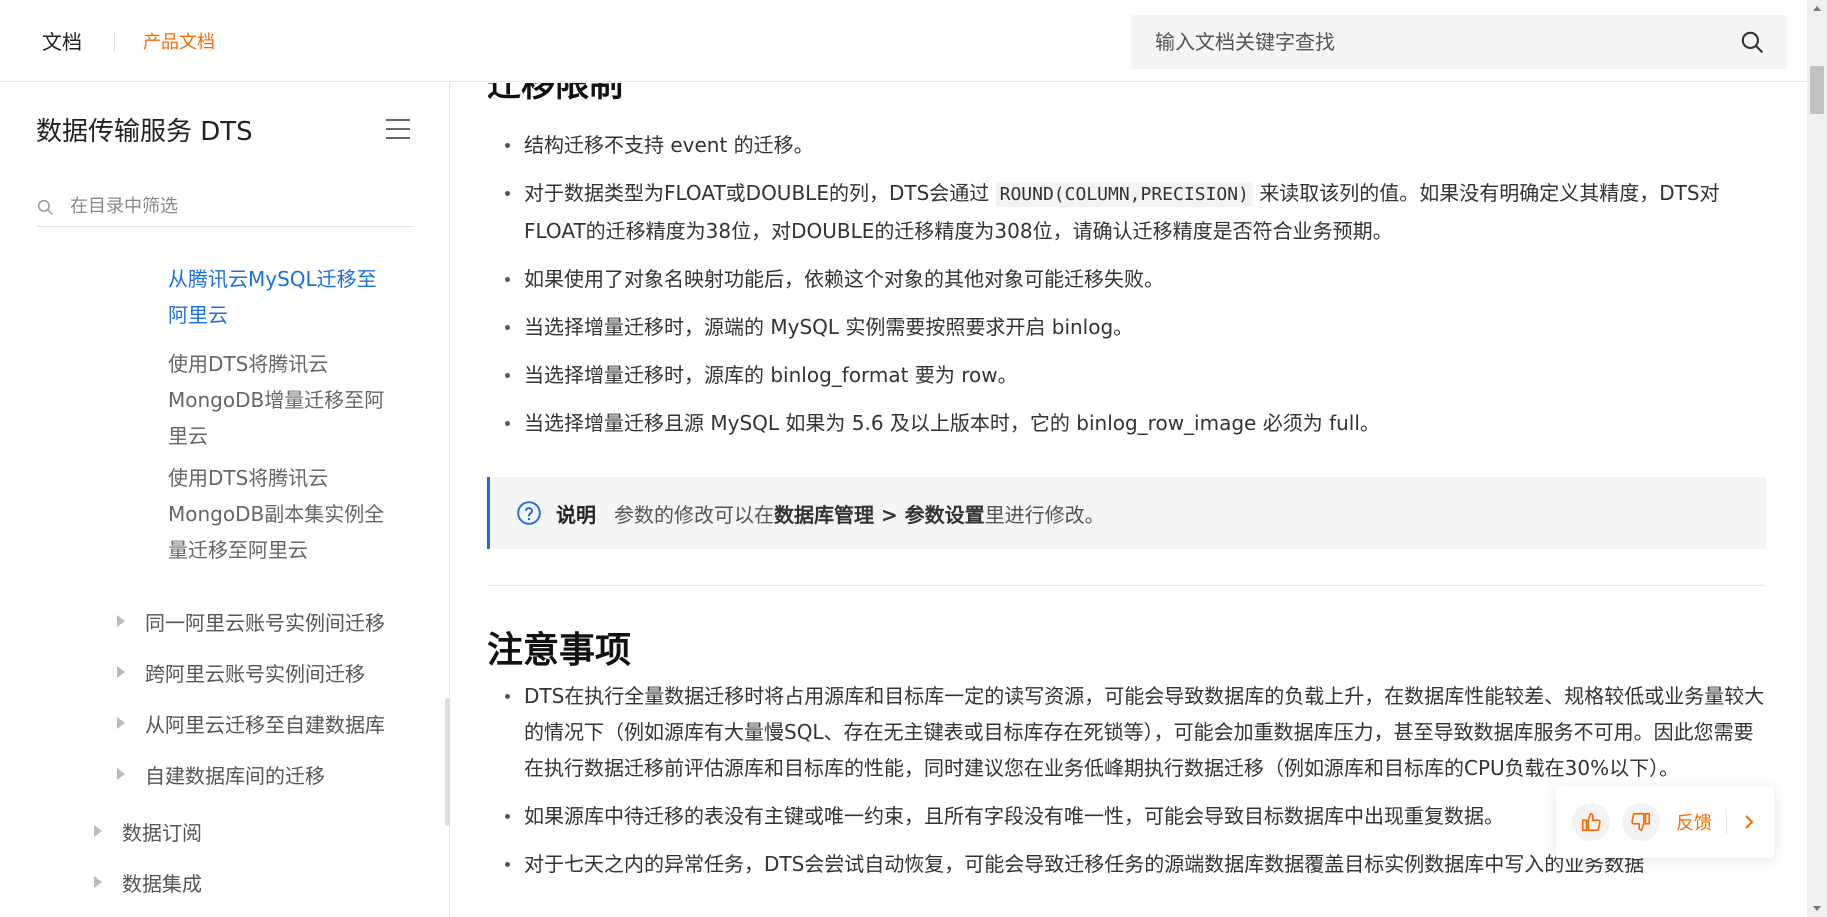 Image resolution: width=1827 pixels, height=917 pixels. Describe the element at coordinates (144, 132) in the screenshot. I see `sidebar-title: 数据传输服务 DTS` at that location.